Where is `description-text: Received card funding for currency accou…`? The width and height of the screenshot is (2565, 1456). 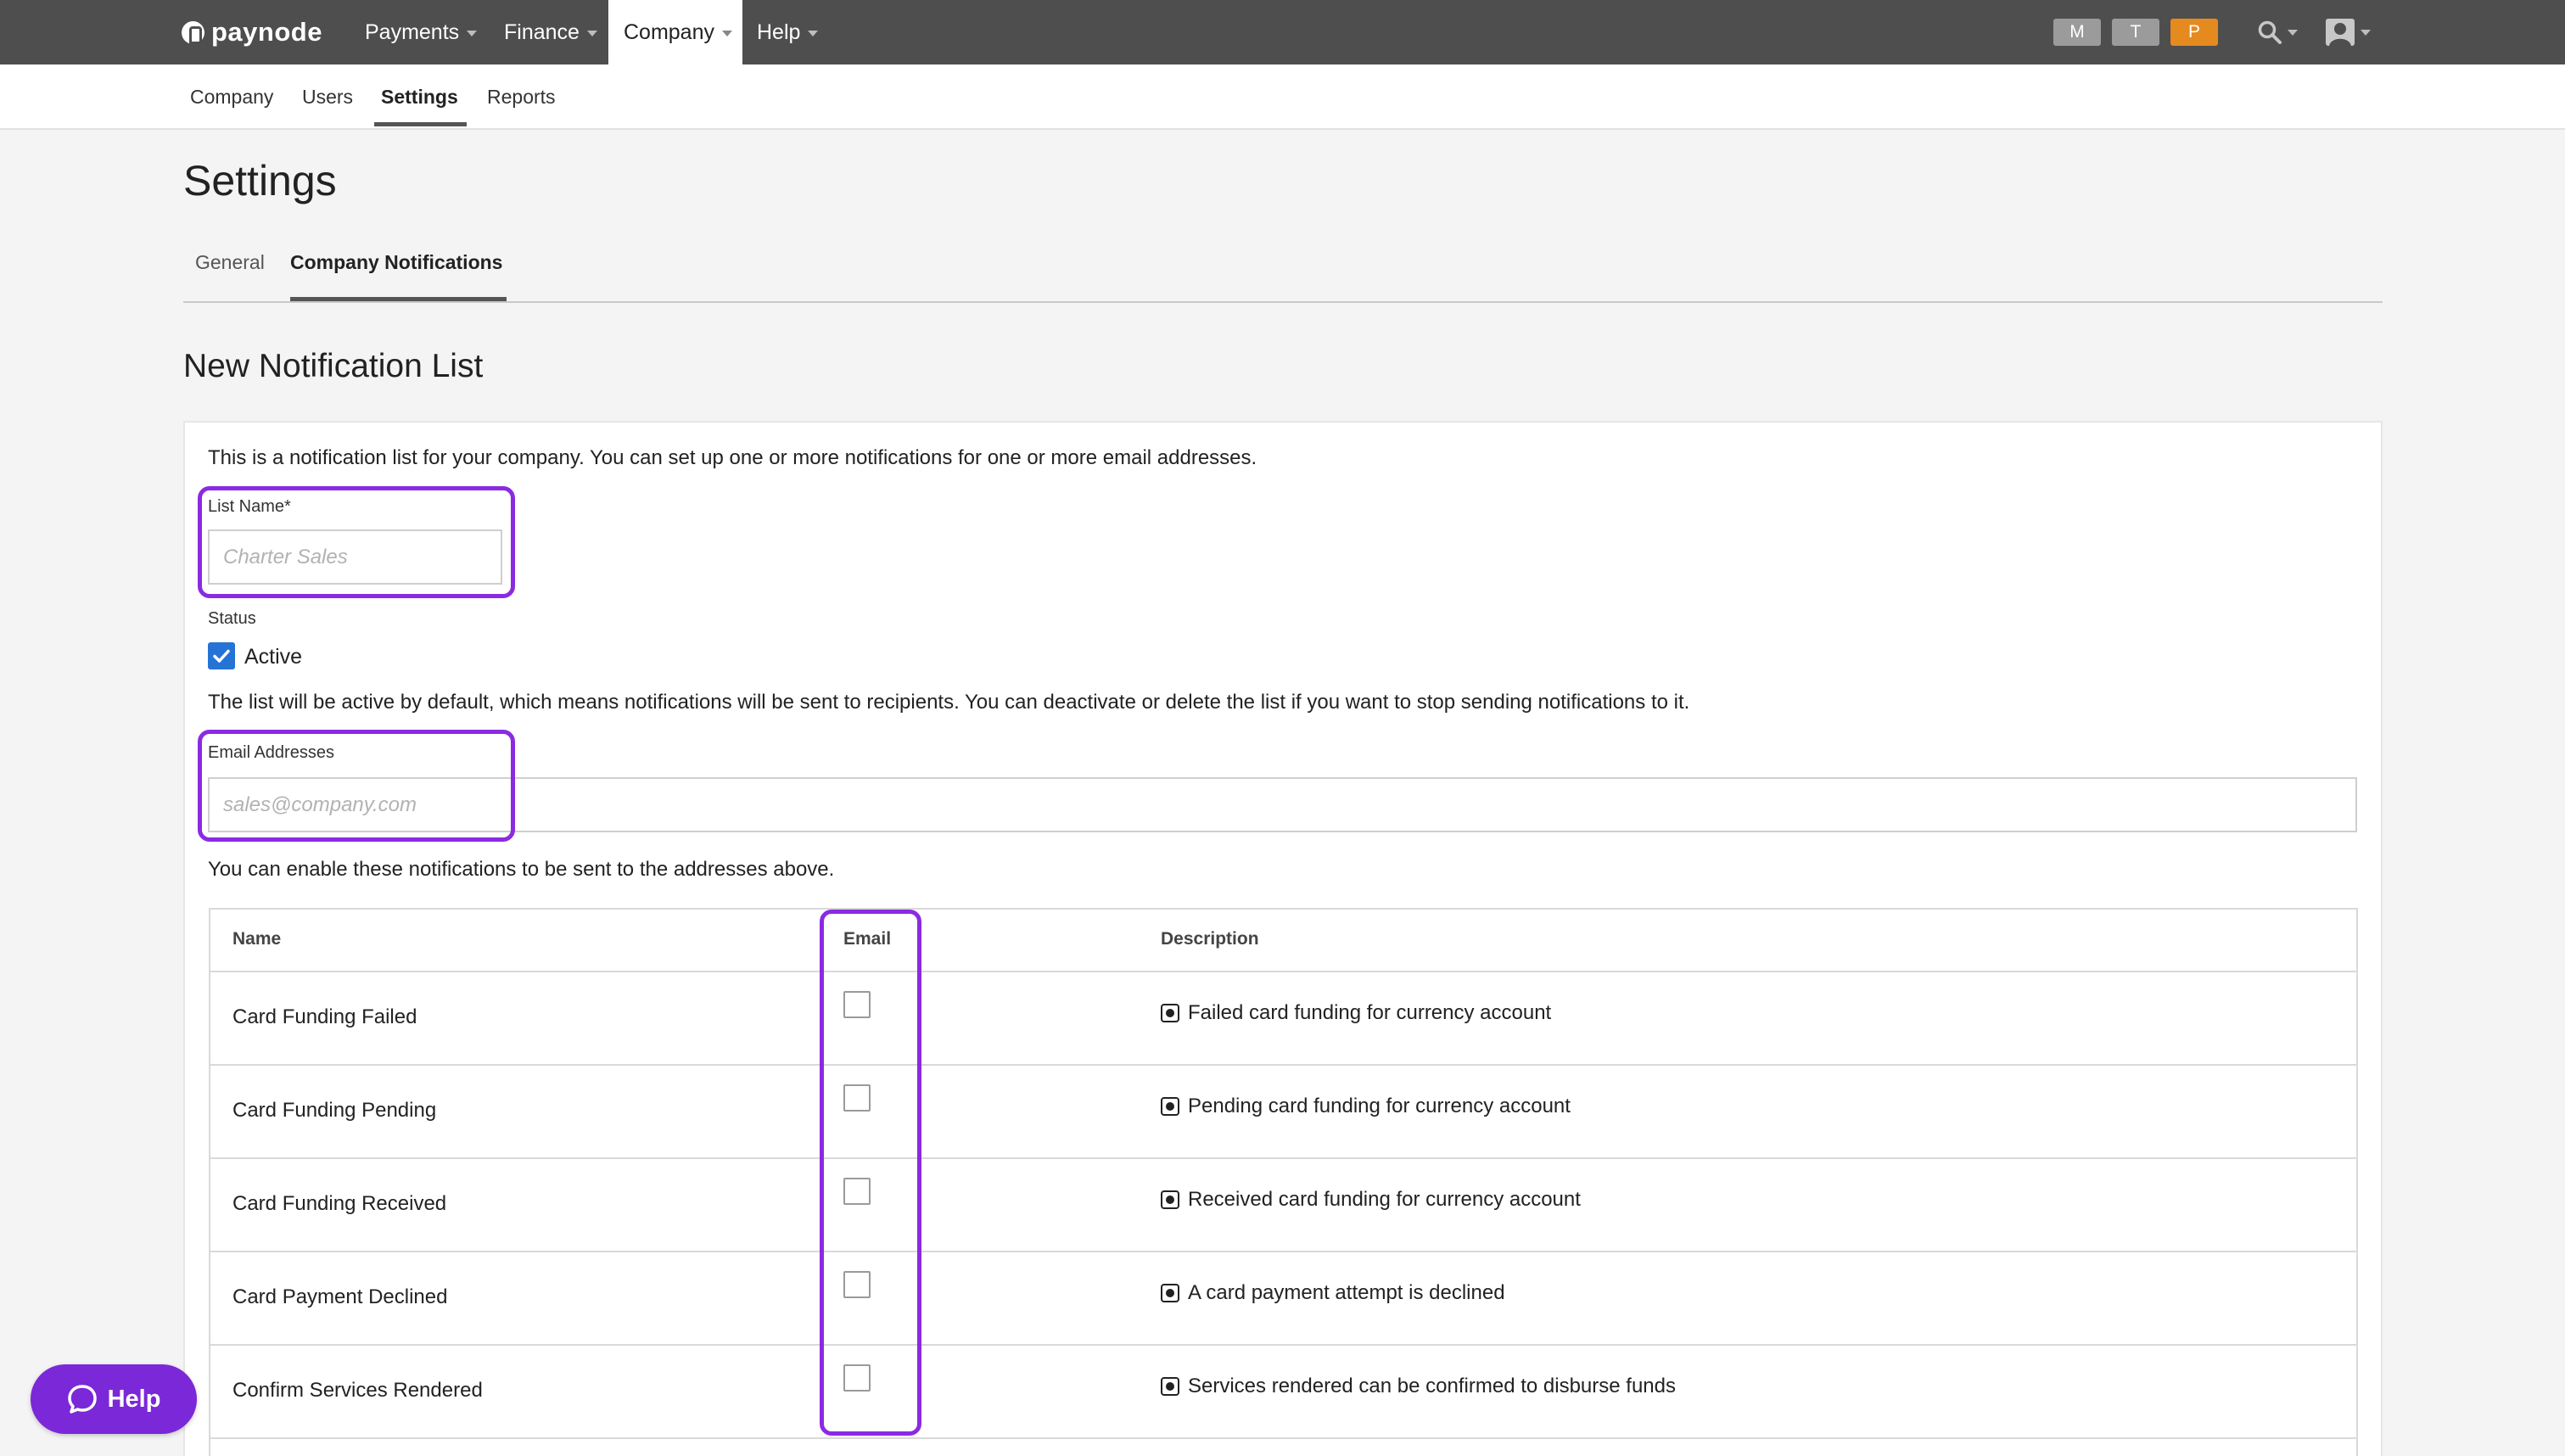
description-text: Received card funding for currency accou… is located at coordinates (1384, 1200).